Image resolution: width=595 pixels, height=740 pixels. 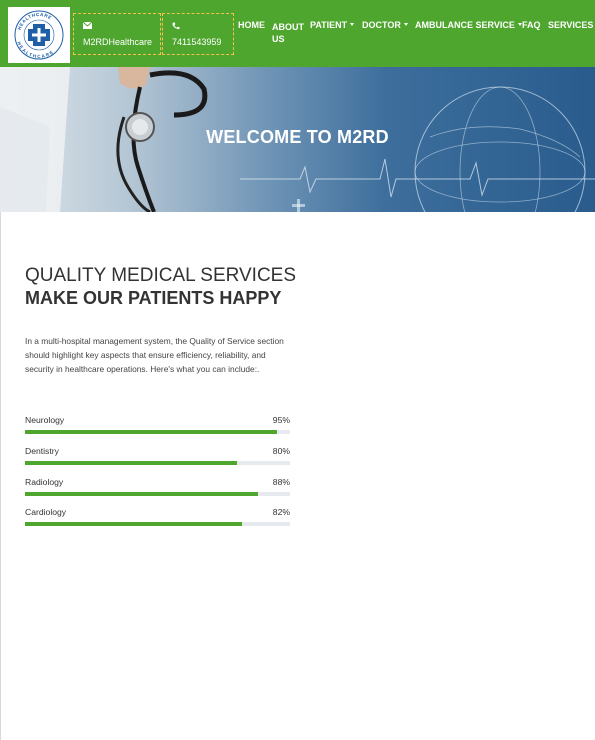 What do you see at coordinates (44, 482) in the screenshot?
I see `skill-name: Radiology` at bounding box center [44, 482].